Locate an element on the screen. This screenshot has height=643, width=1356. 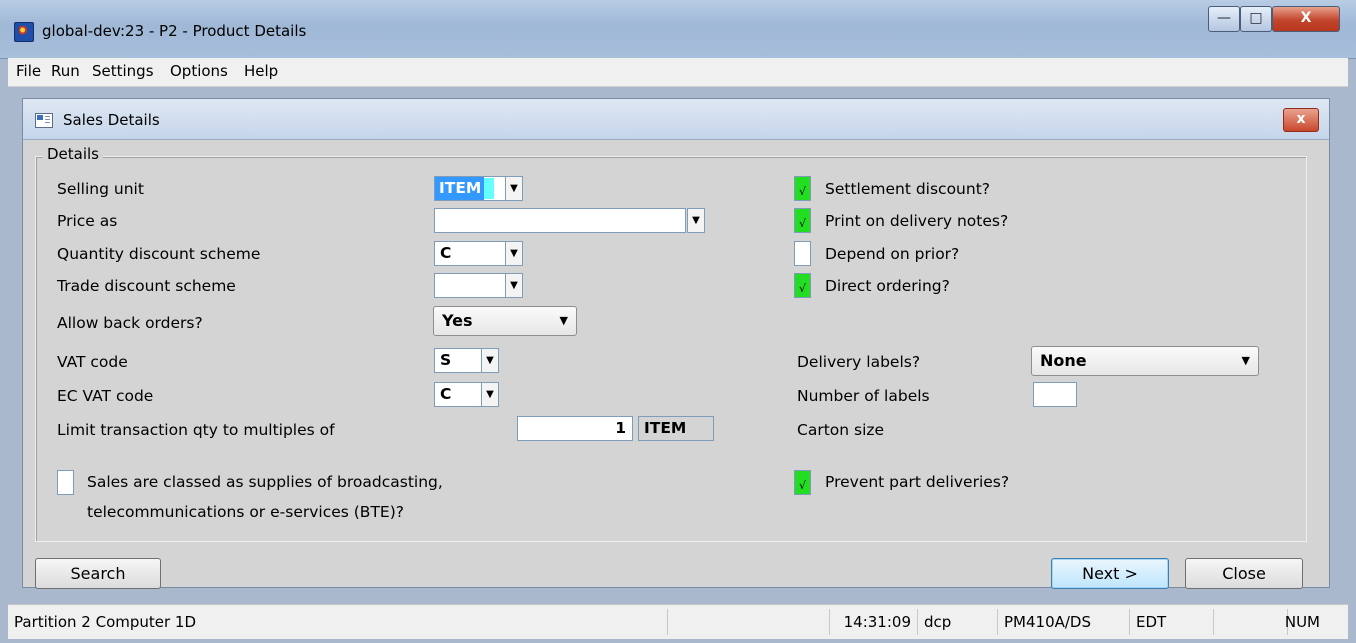
next-button: Next > is located at coordinates (1110, 573).